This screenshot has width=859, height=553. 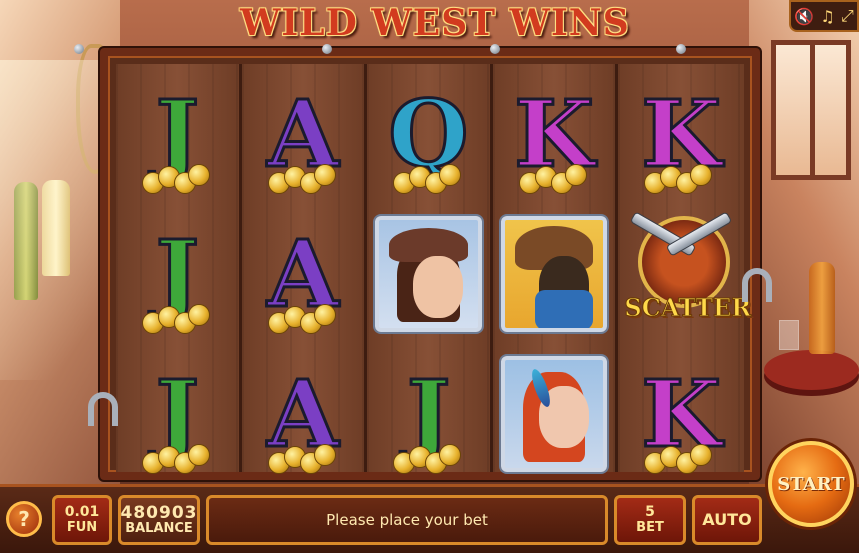 I want to click on crossed-revolvers-icon, so click(x=681, y=240).